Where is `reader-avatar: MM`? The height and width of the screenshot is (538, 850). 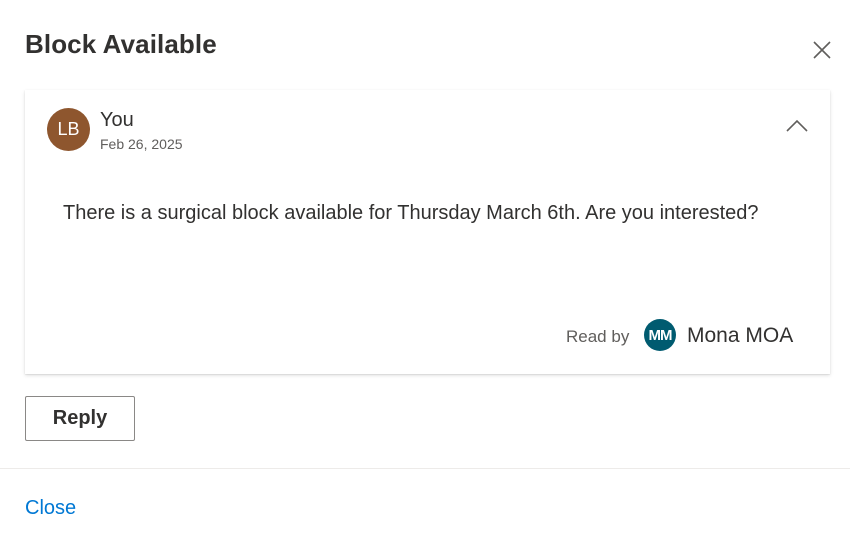 reader-avatar: MM is located at coordinates (660, 335).